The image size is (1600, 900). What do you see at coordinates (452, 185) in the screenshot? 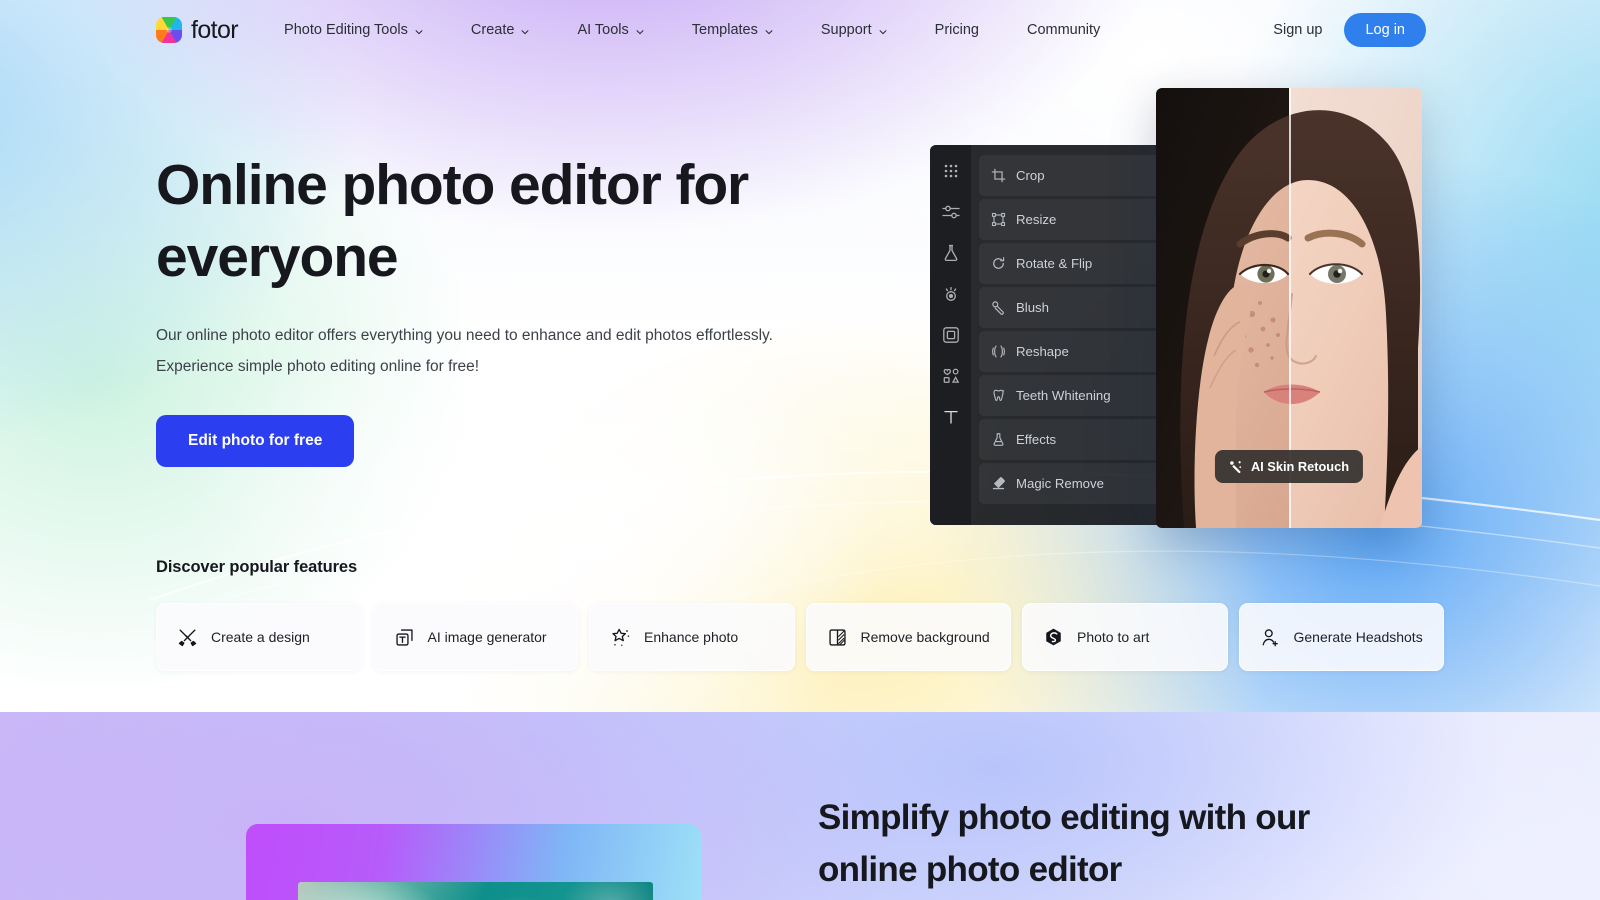
I see `hero-title-line-1: Online photo editor for` at bounding box center [452, 185].